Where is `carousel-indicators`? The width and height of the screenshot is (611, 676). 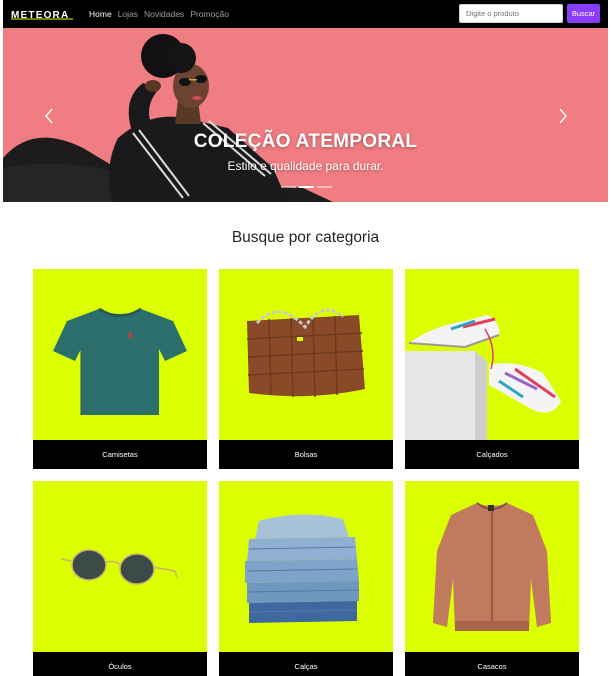 carousel-indicators is located at coordinates (306, 187).